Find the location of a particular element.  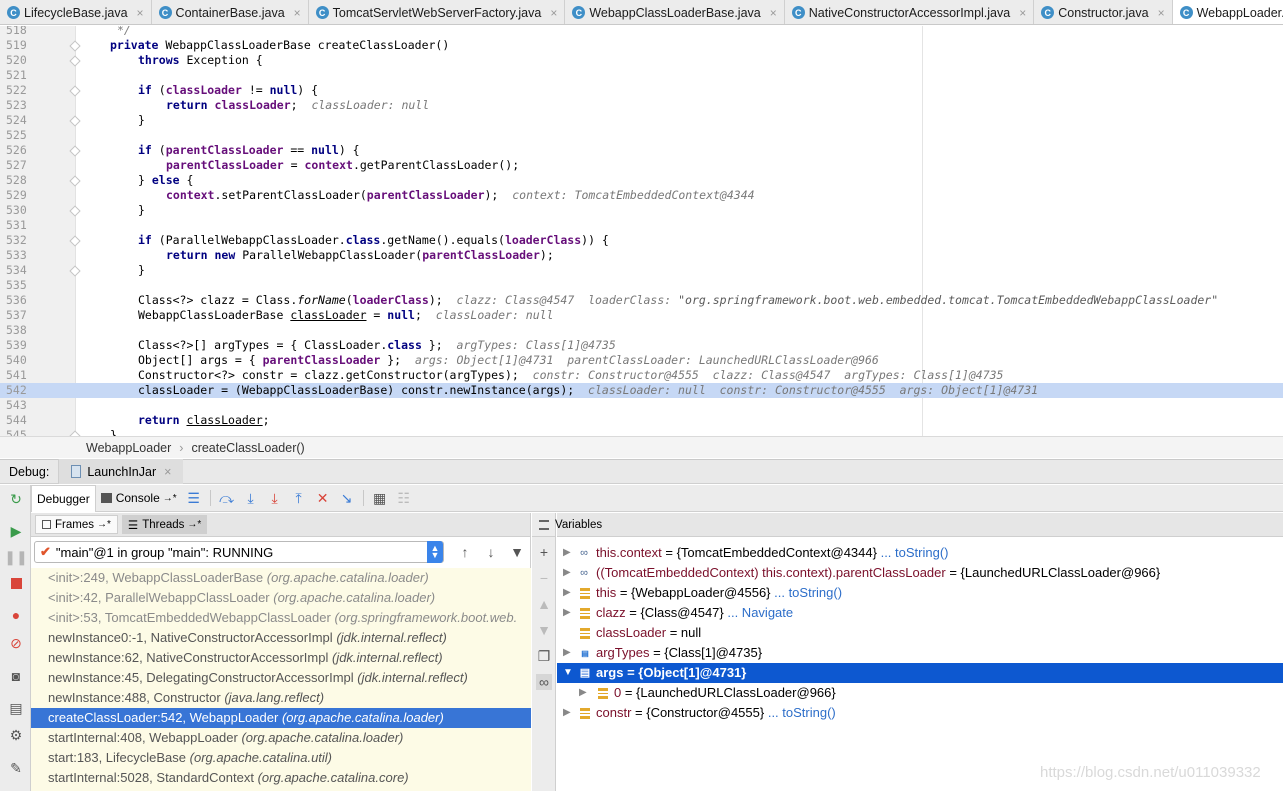

pause-icon: ❚❚ is located at coordinates (15, 557).